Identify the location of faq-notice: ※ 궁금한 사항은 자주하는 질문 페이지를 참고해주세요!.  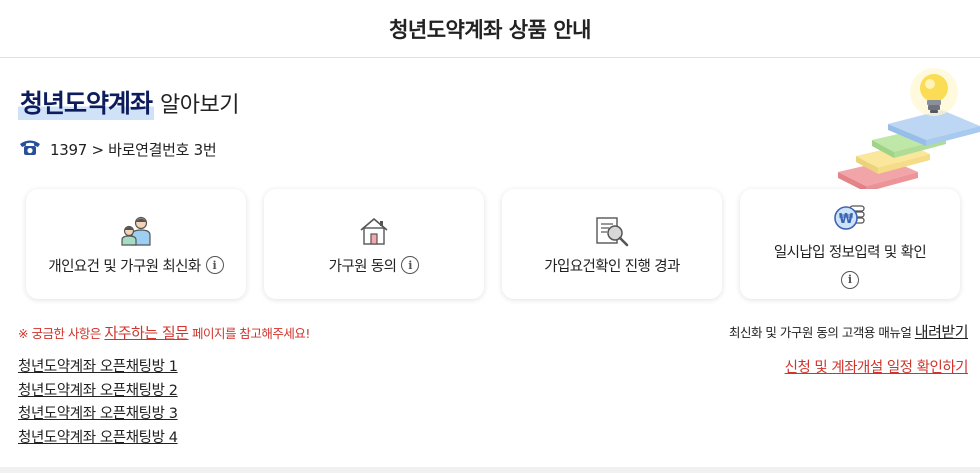
(164, 332).